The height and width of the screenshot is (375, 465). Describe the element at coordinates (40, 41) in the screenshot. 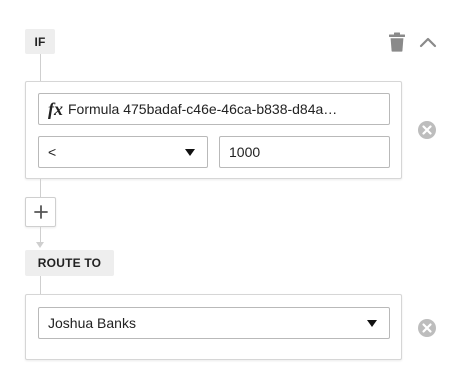

I see `if-badge: IF` at that location.